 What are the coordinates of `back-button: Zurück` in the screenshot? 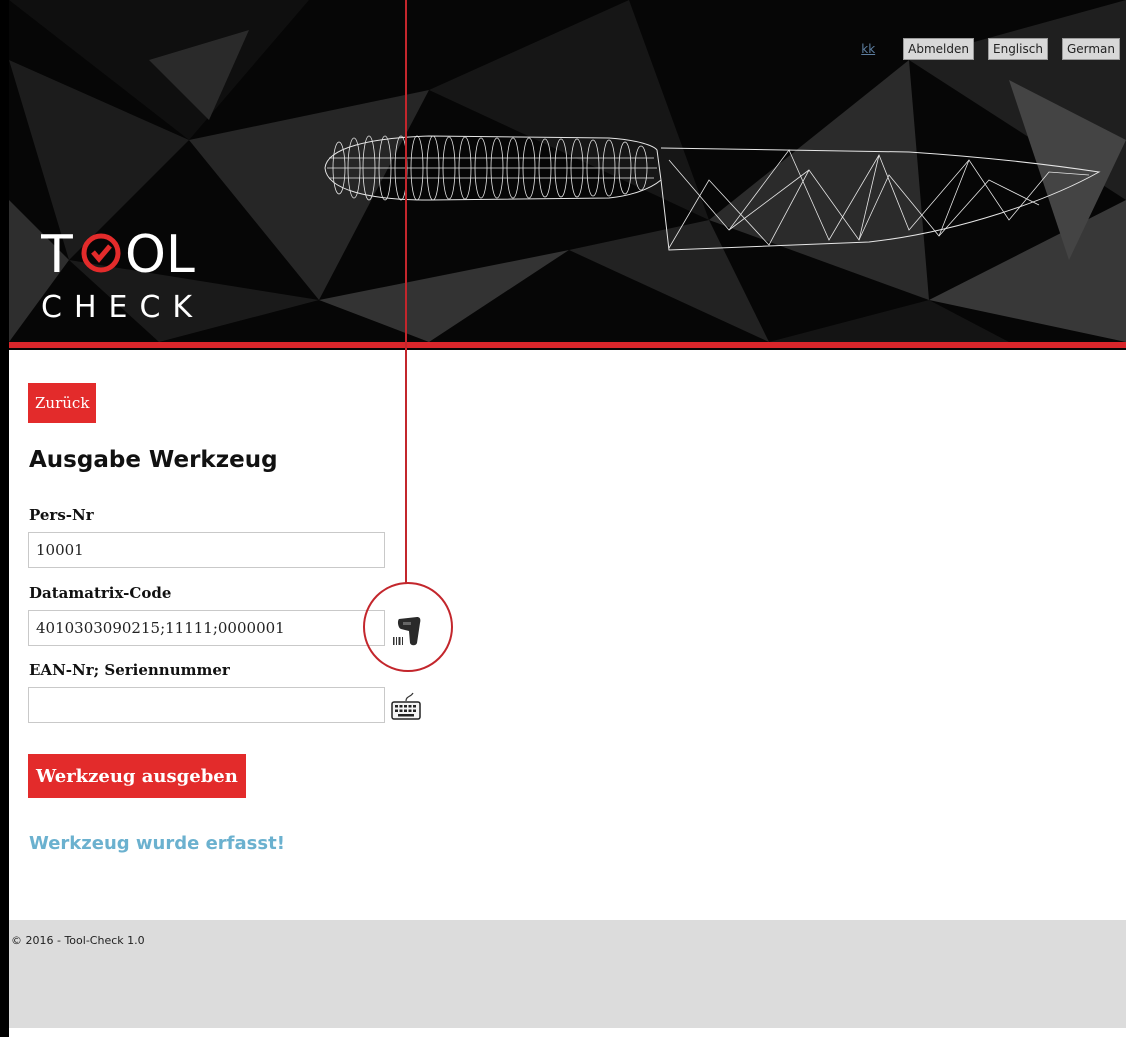 It's located at (62, 403).